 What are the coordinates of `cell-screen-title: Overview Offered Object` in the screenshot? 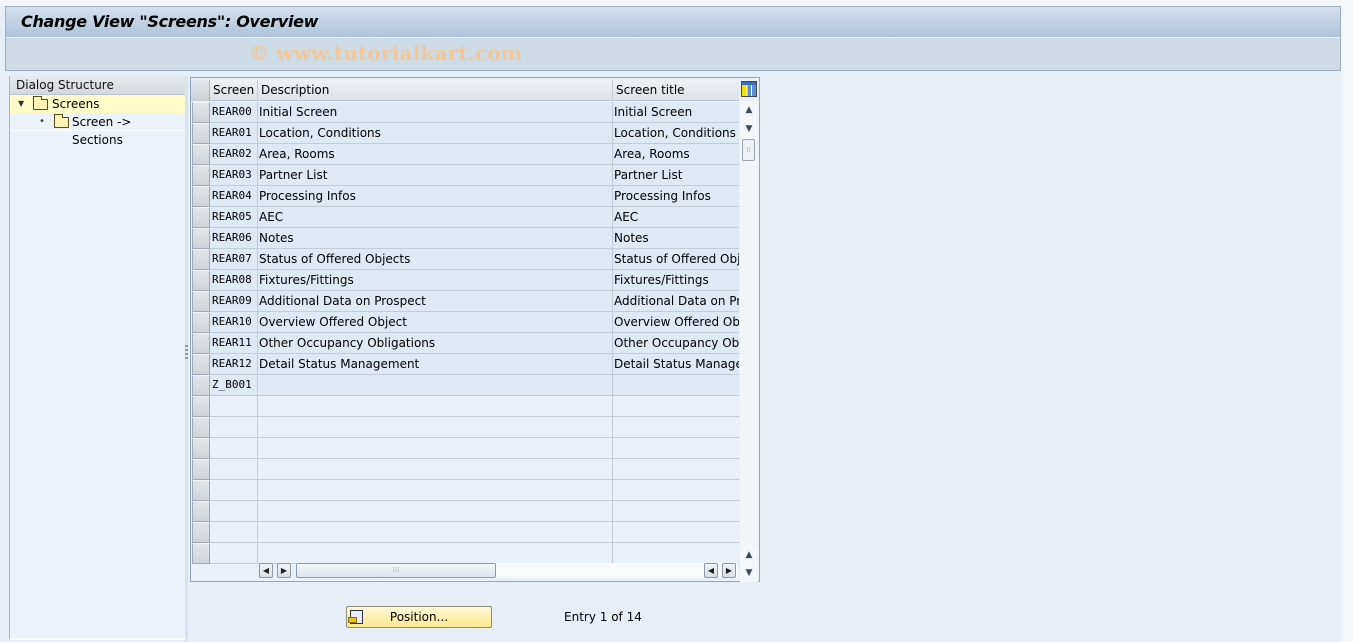 It's located at (676, 322).